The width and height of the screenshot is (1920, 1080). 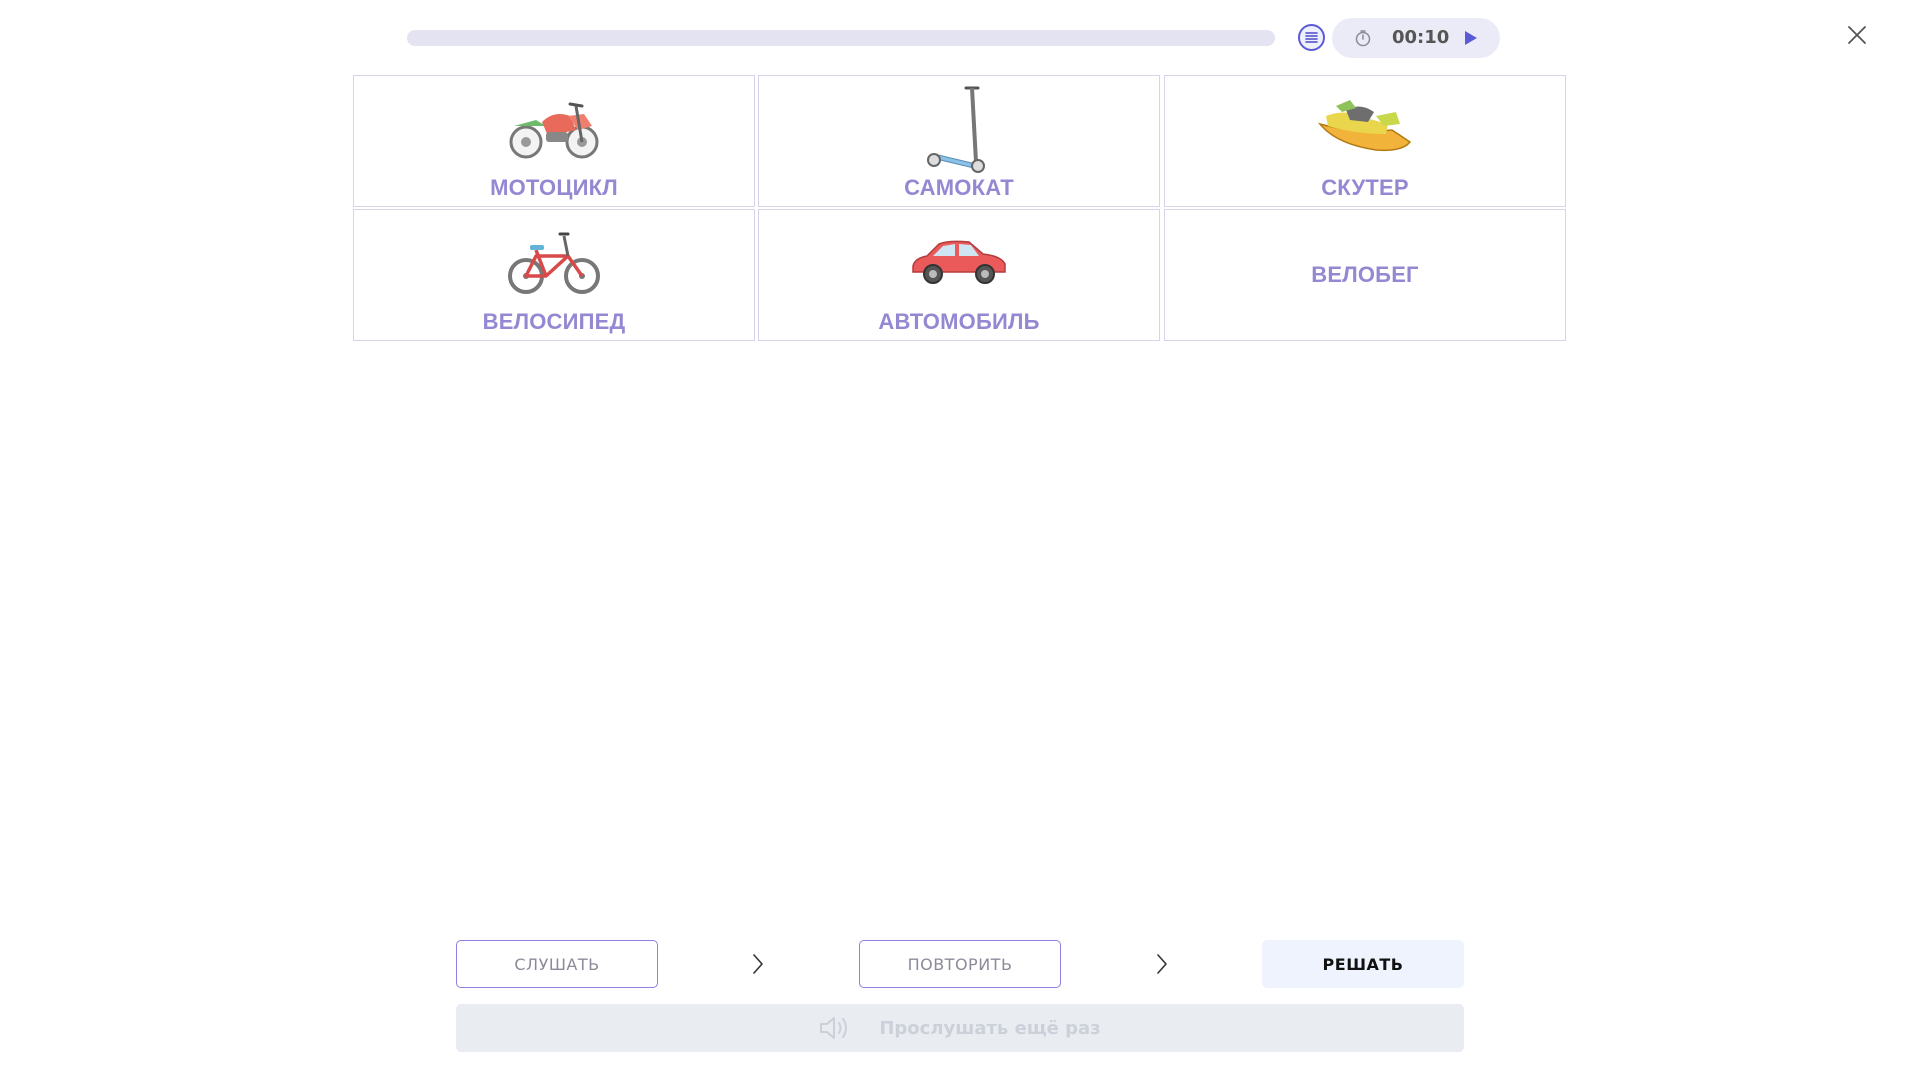 I want to click on card-kick-scooter: САМОКАТ, so click(x=959, y=141).